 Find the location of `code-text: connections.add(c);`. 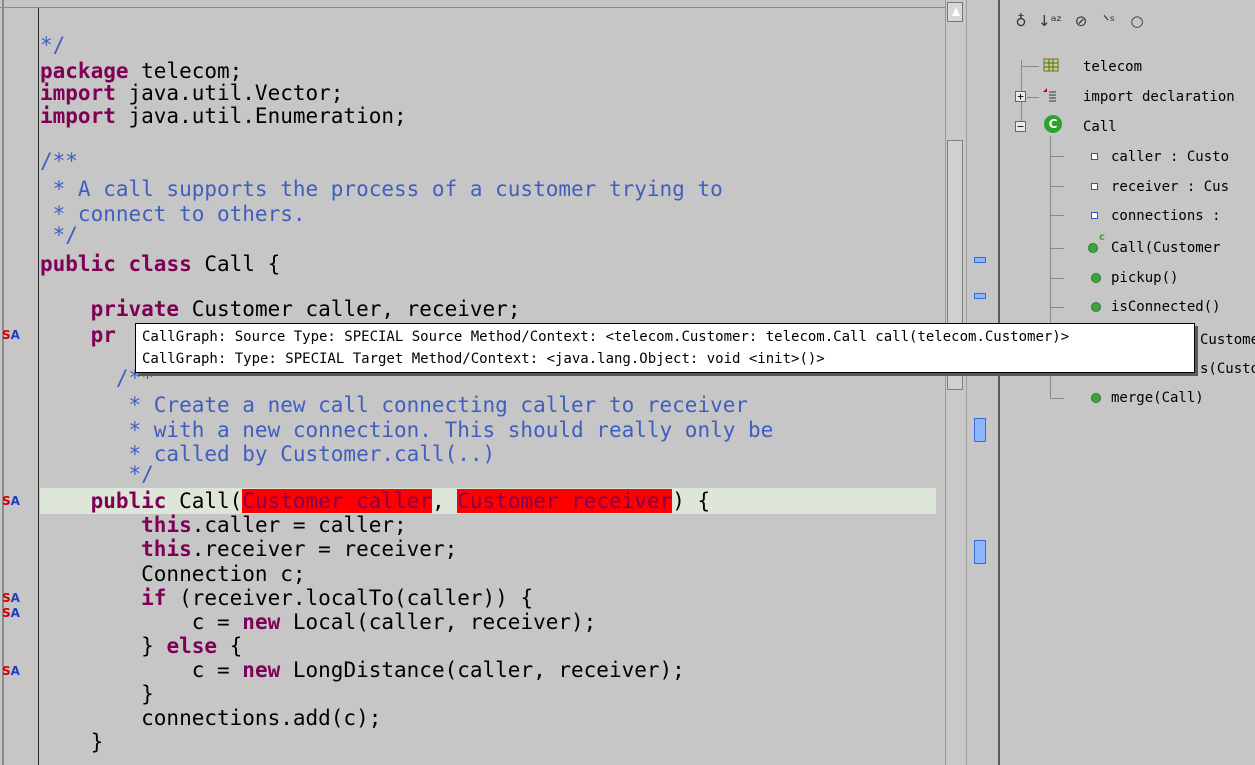

code-text: connections.add(c); is located at coordinates (211, 718).